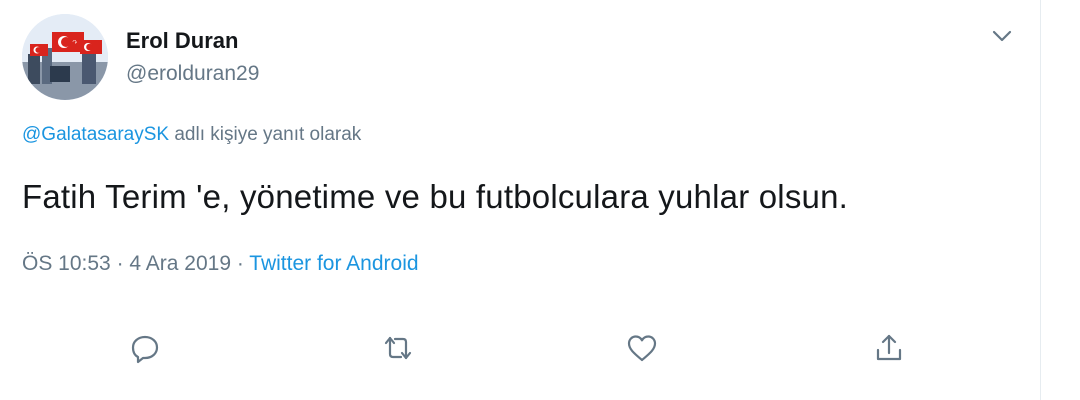  I want to click on avatar-image, so click(65, 57).